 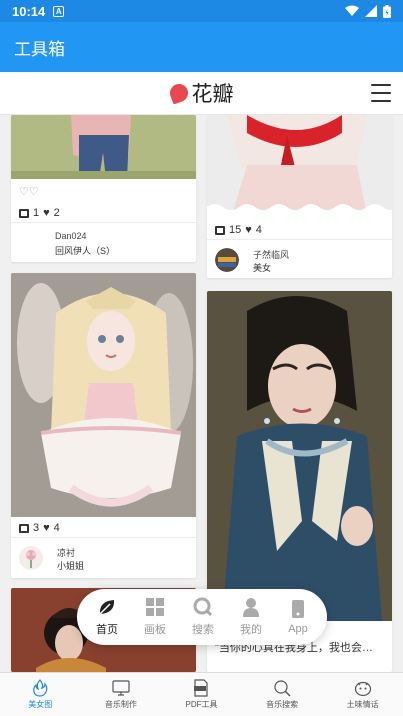 I want to click on petal-logo-icon, so click(x=178, y=93).